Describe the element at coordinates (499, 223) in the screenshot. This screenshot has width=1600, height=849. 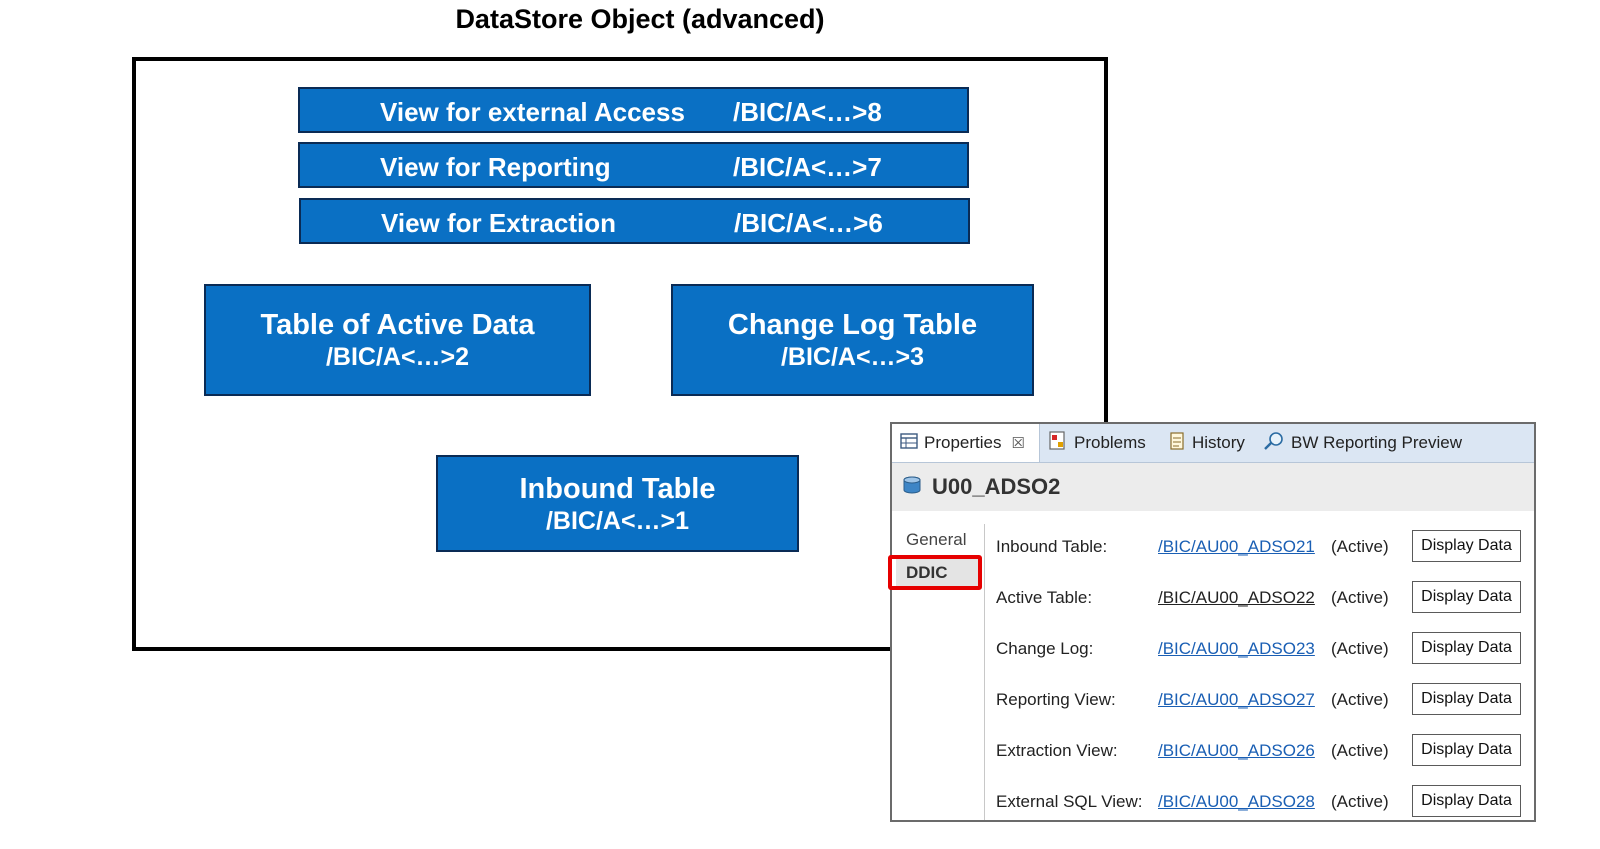
I see `view-label: View for Extraction` at that location.